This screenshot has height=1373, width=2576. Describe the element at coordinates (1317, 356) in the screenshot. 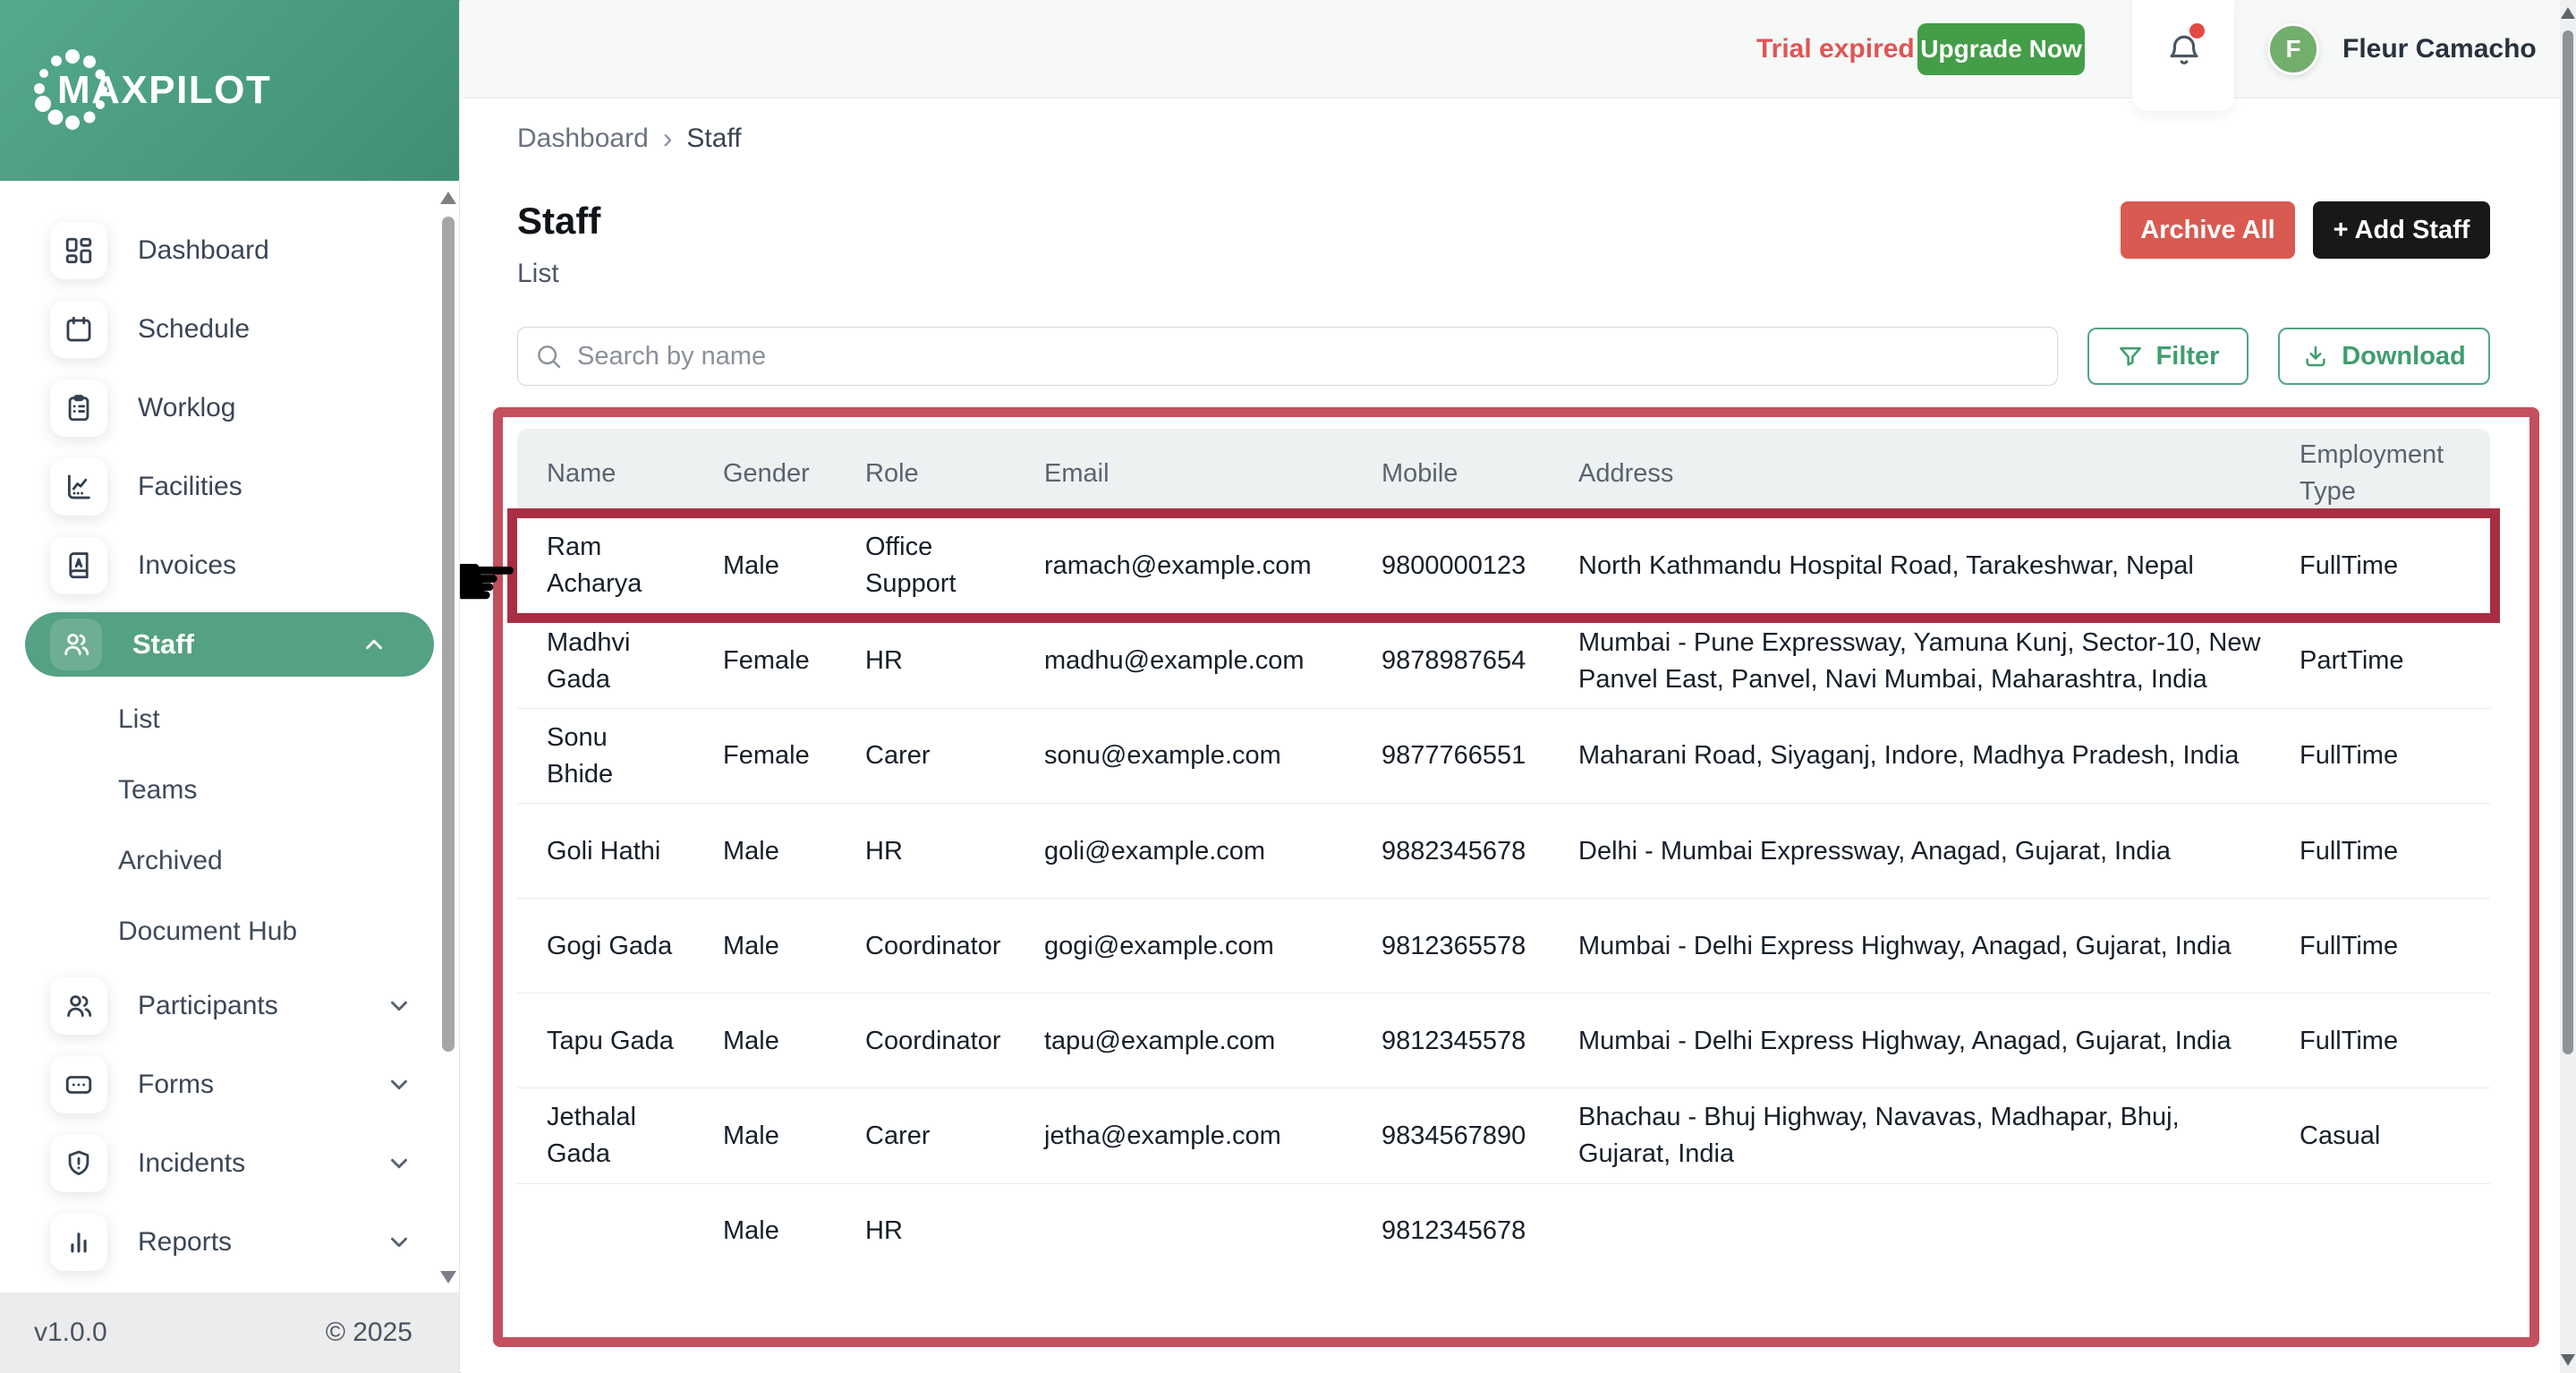

I see `search-input` at that location.